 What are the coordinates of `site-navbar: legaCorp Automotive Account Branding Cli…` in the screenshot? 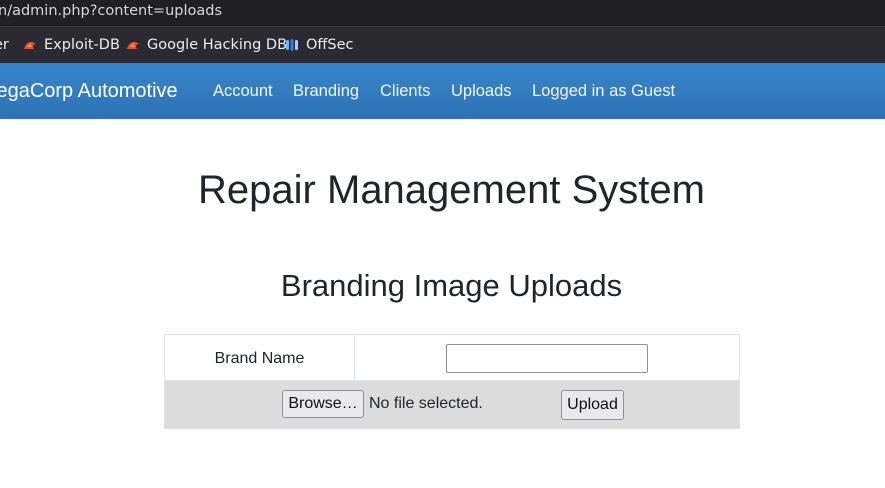 It's located at (442, 91).